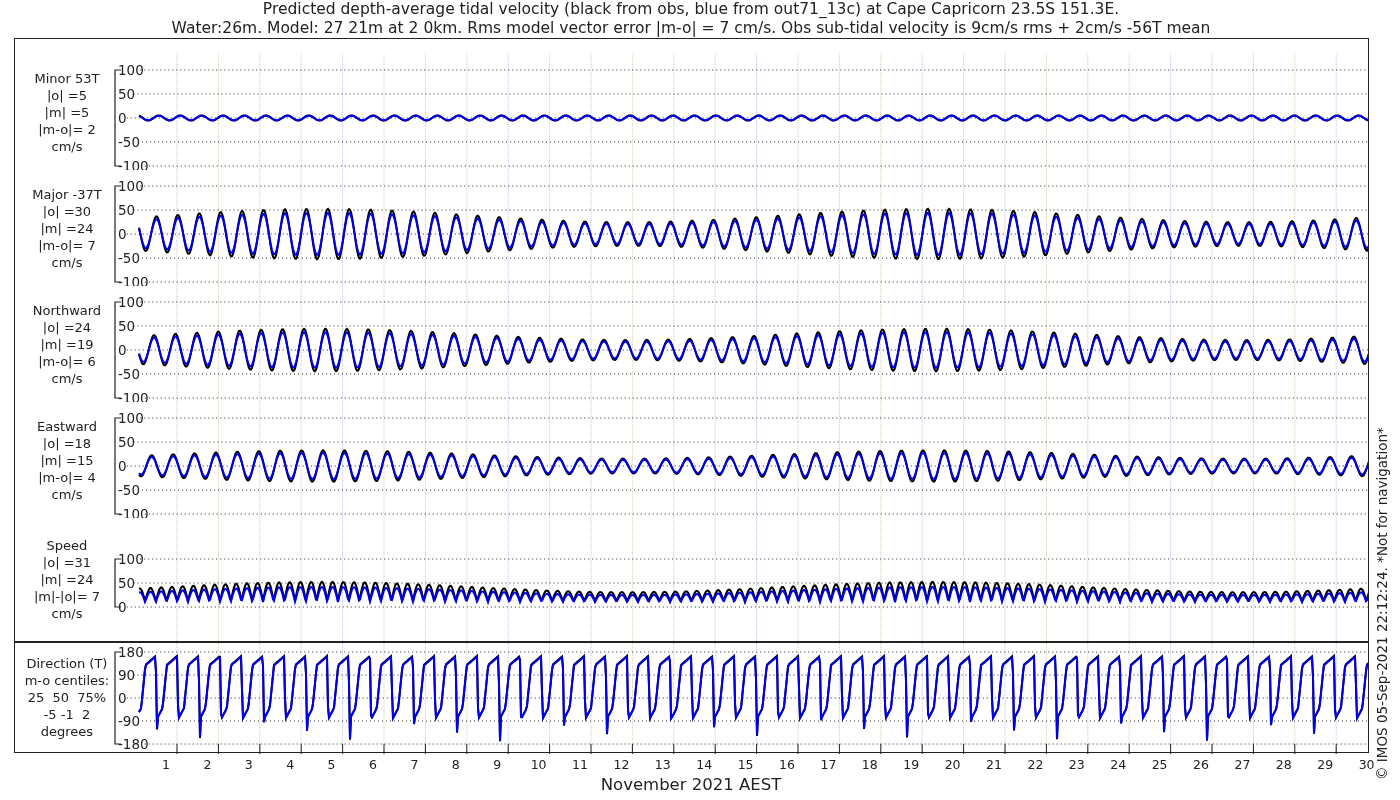 The height and width of the screenshot is (800, 1400). What do you see at coordinates (67, 460) in the screenshot?
I see `panel-label-line: |m| =15` at bounding box center [67, 460].